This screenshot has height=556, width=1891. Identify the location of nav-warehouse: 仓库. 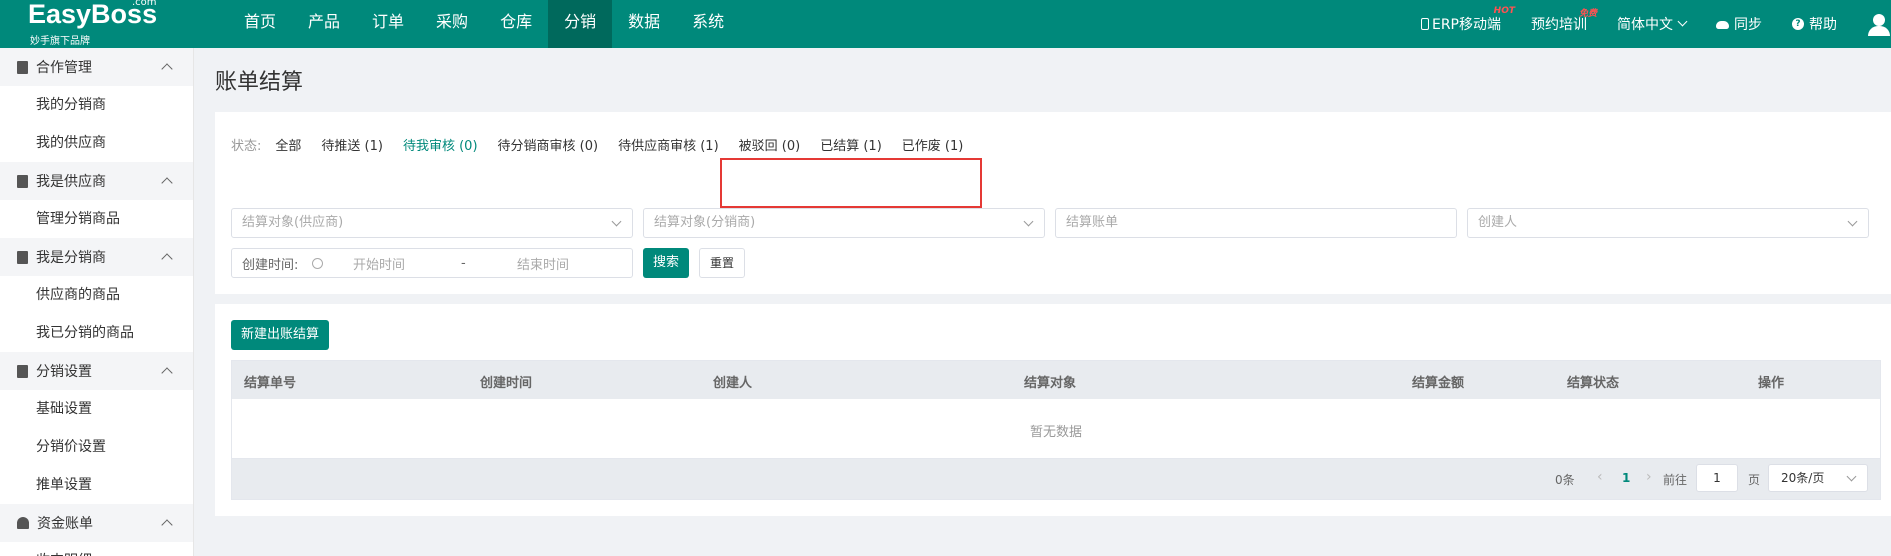
(516, 24).